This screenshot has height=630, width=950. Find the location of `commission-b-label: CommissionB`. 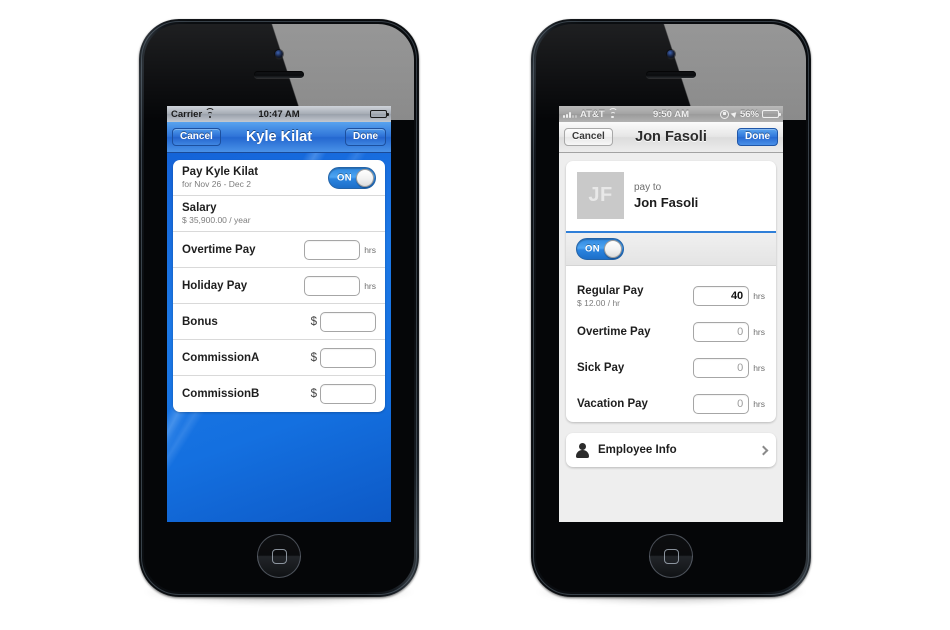

commission-b-label: CommissionB is located at coordinates (221, 394).